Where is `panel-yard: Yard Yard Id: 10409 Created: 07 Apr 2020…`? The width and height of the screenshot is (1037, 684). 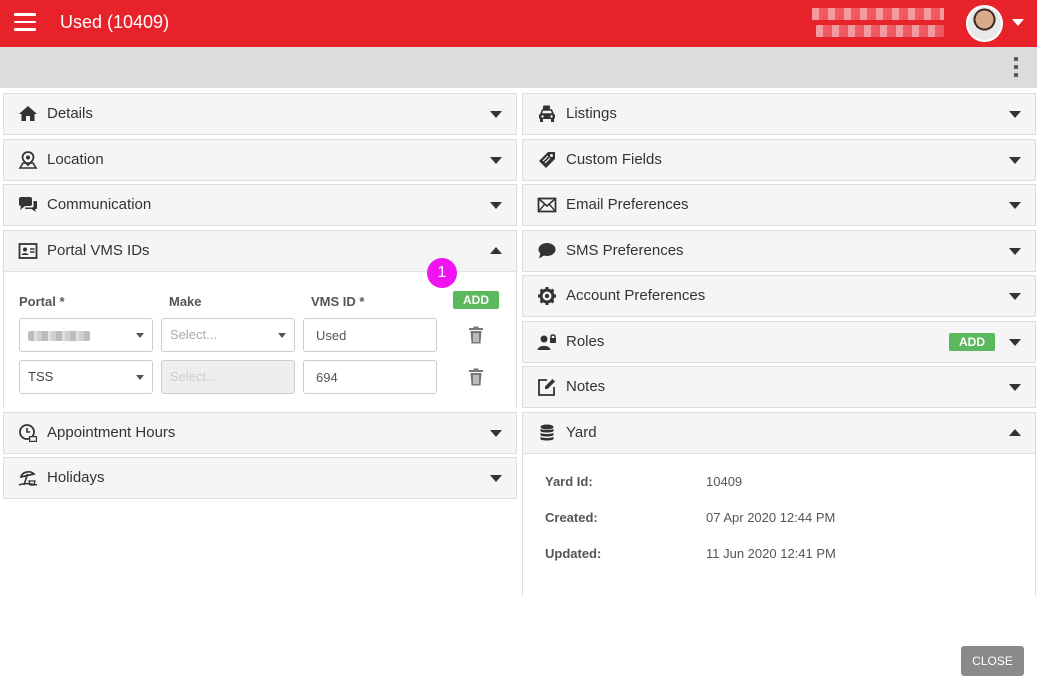
panel-yard: Yard Yard Id: 10409 Created: 07 Apr 2020… is located at coordinates (779, 504).